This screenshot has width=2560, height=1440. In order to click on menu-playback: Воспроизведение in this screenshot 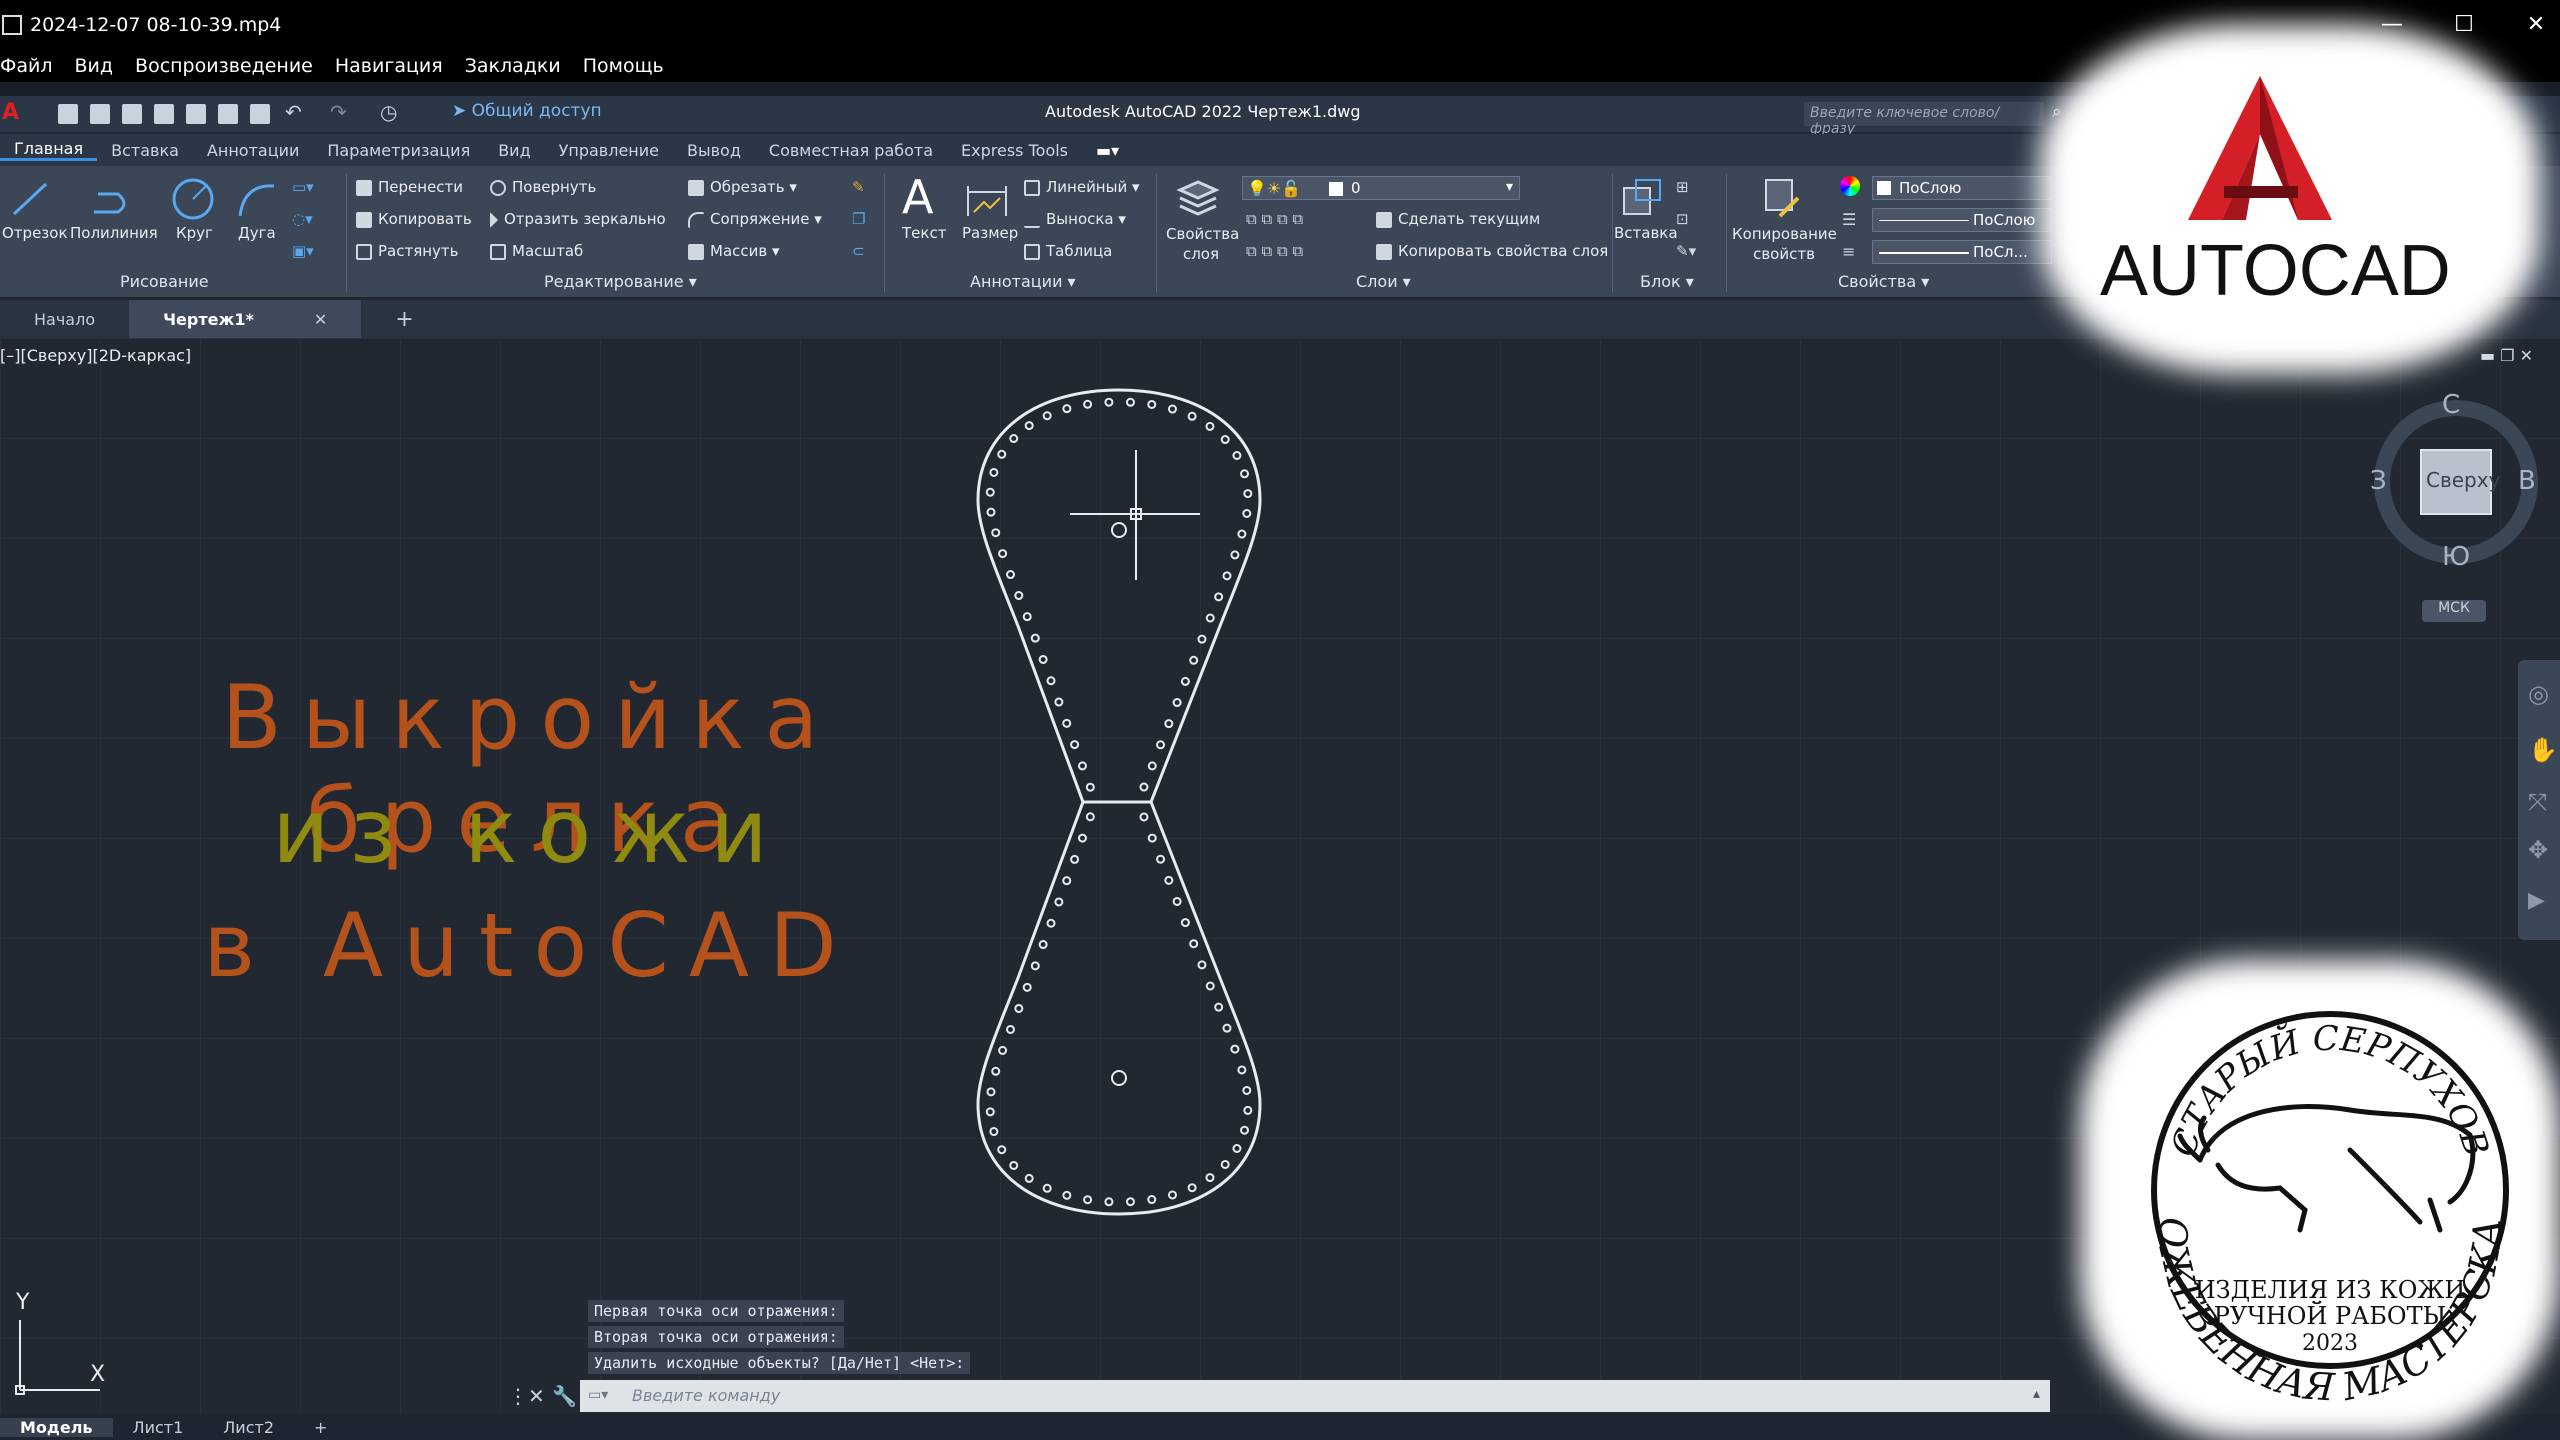, I will do `click(224, 66)`.